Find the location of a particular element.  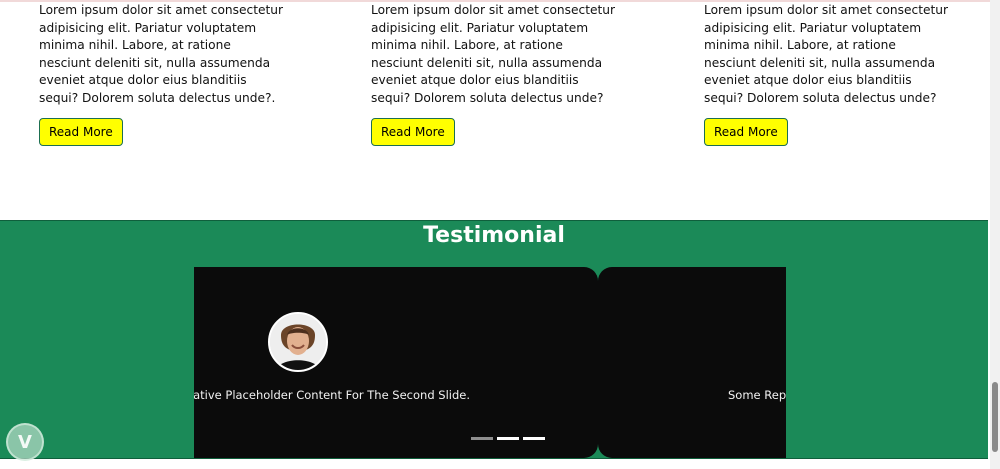

testimonial-slide: Some Rep is located at coordinates (692, 362).